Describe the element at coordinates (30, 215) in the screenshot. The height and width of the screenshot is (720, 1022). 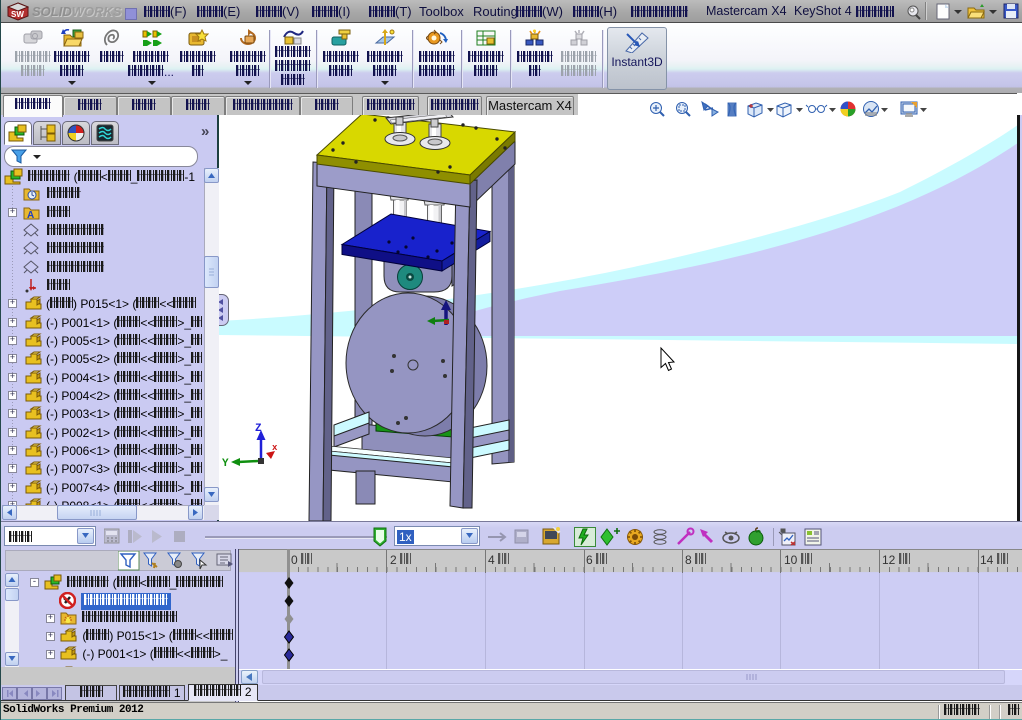
I see `svg-text: A` at that location.